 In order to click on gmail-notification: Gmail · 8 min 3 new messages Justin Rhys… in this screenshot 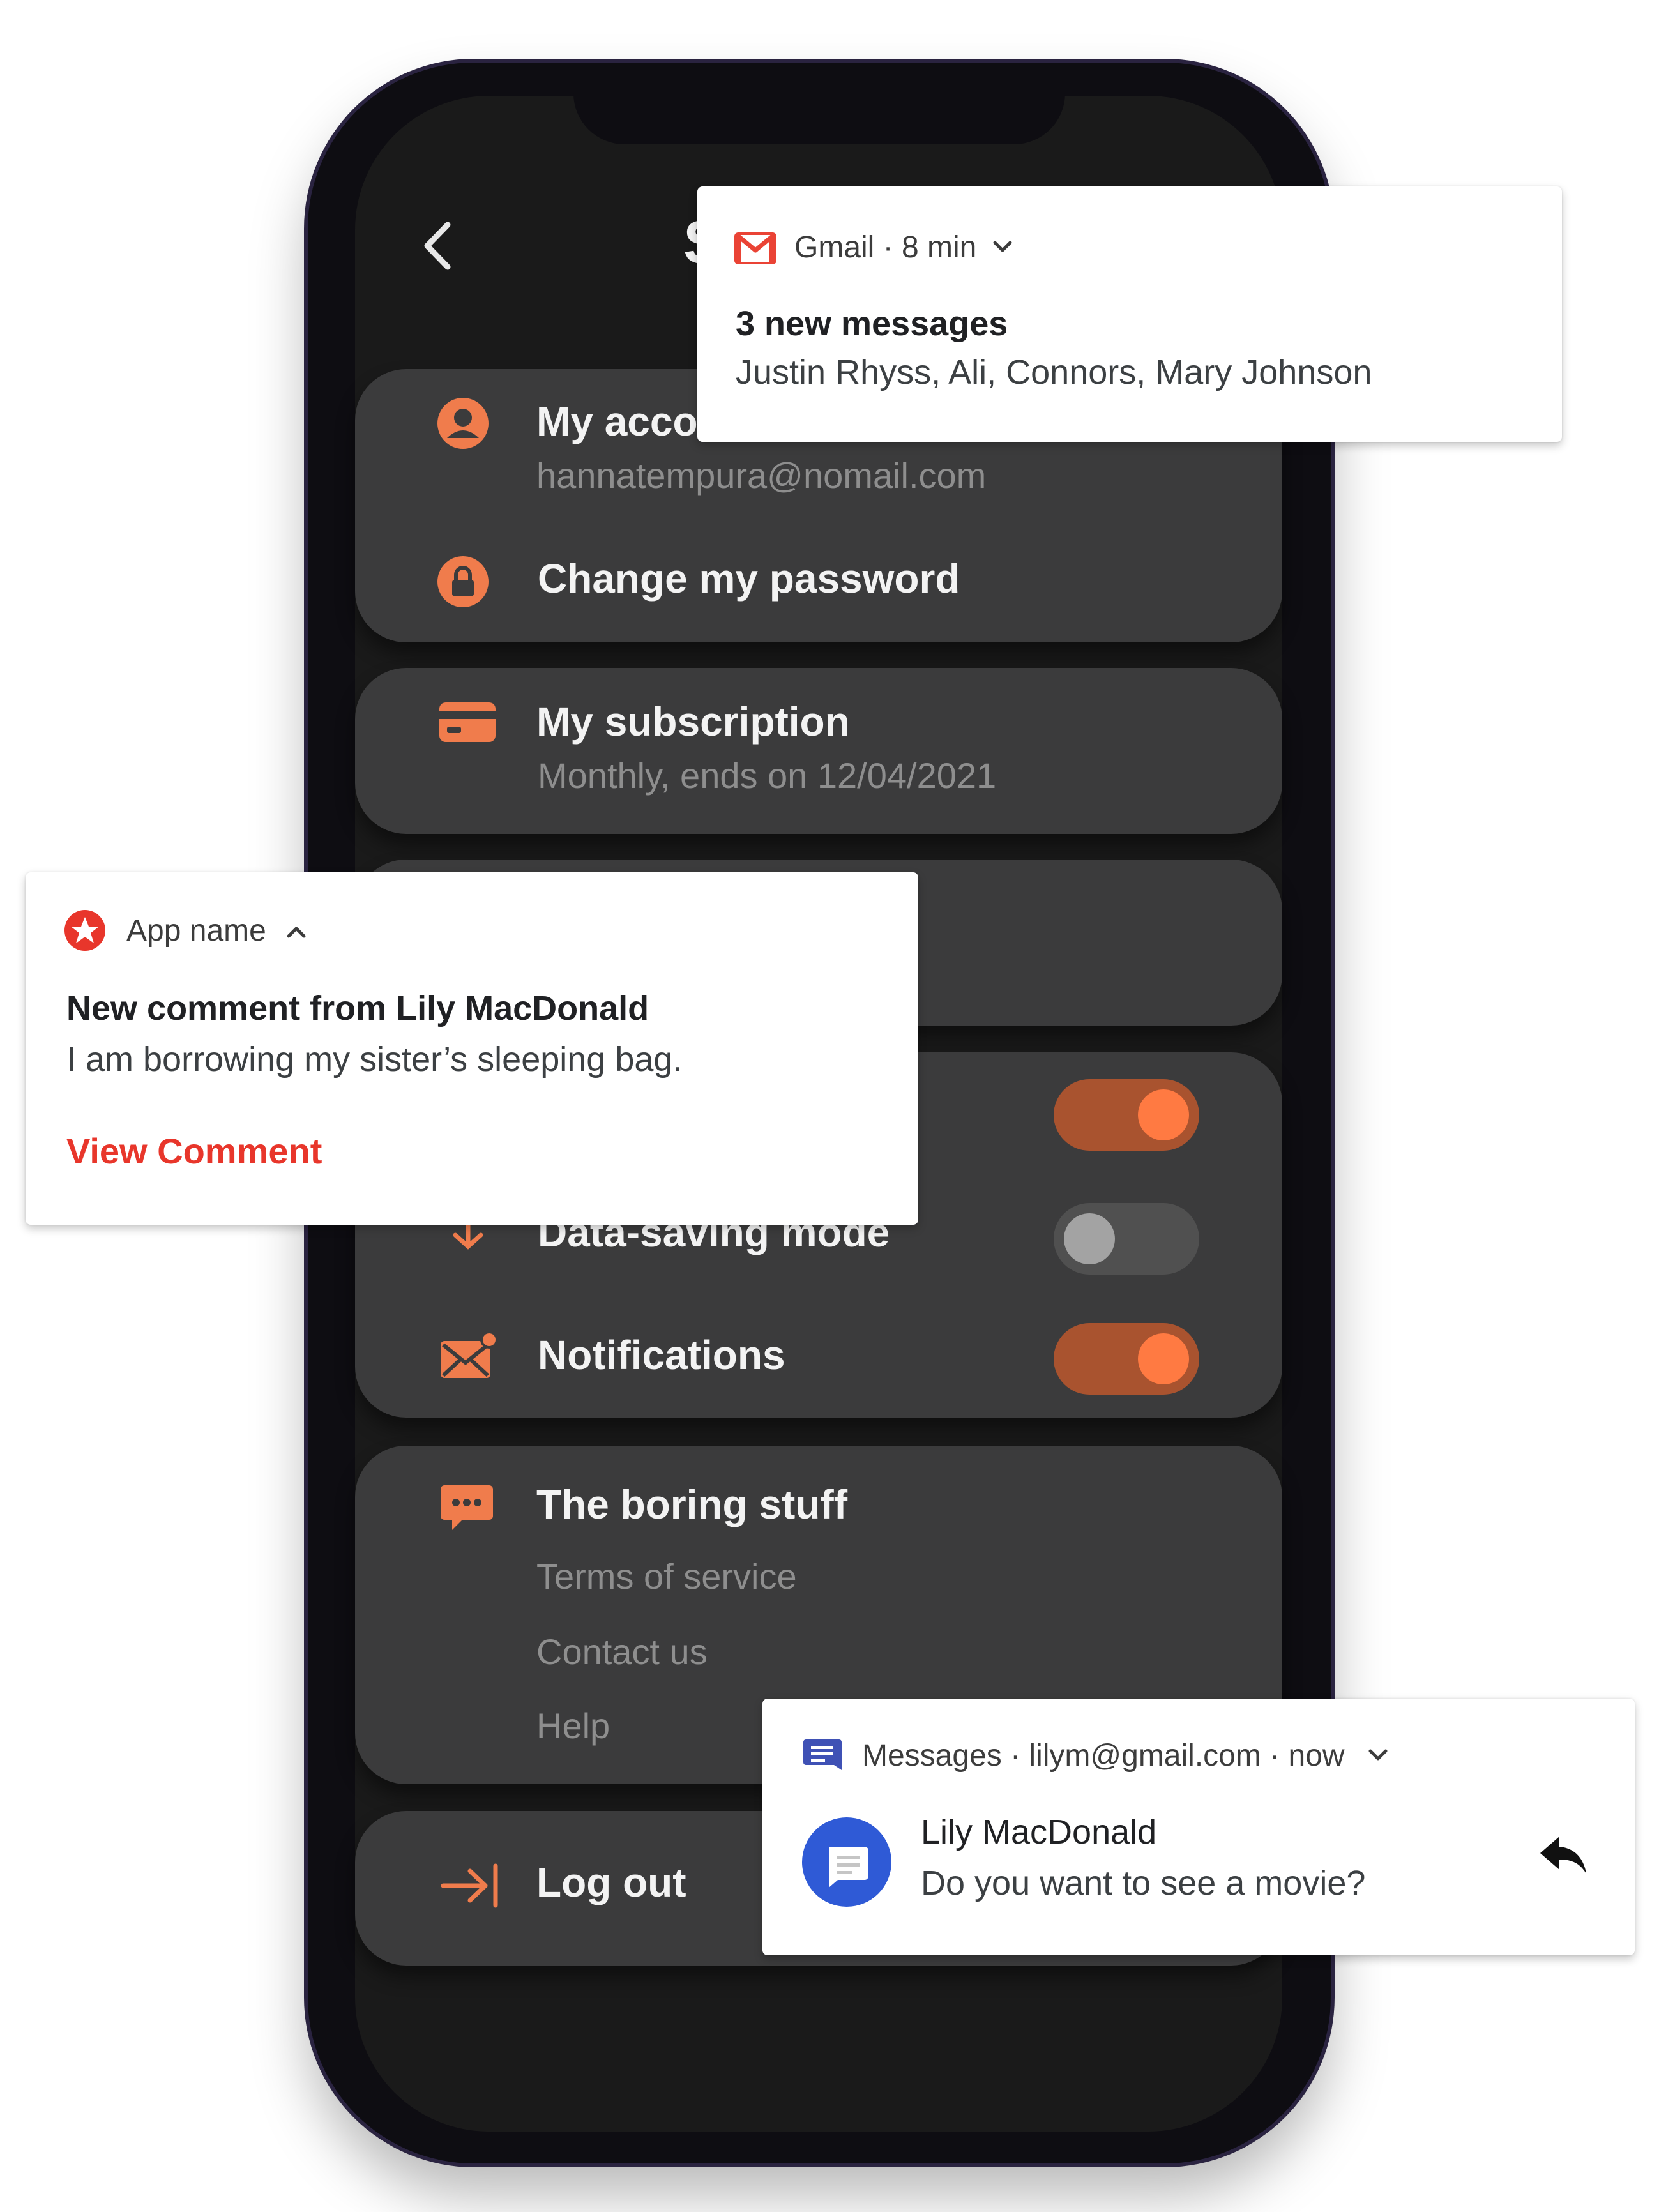, I will do `click(1130, 314)`.